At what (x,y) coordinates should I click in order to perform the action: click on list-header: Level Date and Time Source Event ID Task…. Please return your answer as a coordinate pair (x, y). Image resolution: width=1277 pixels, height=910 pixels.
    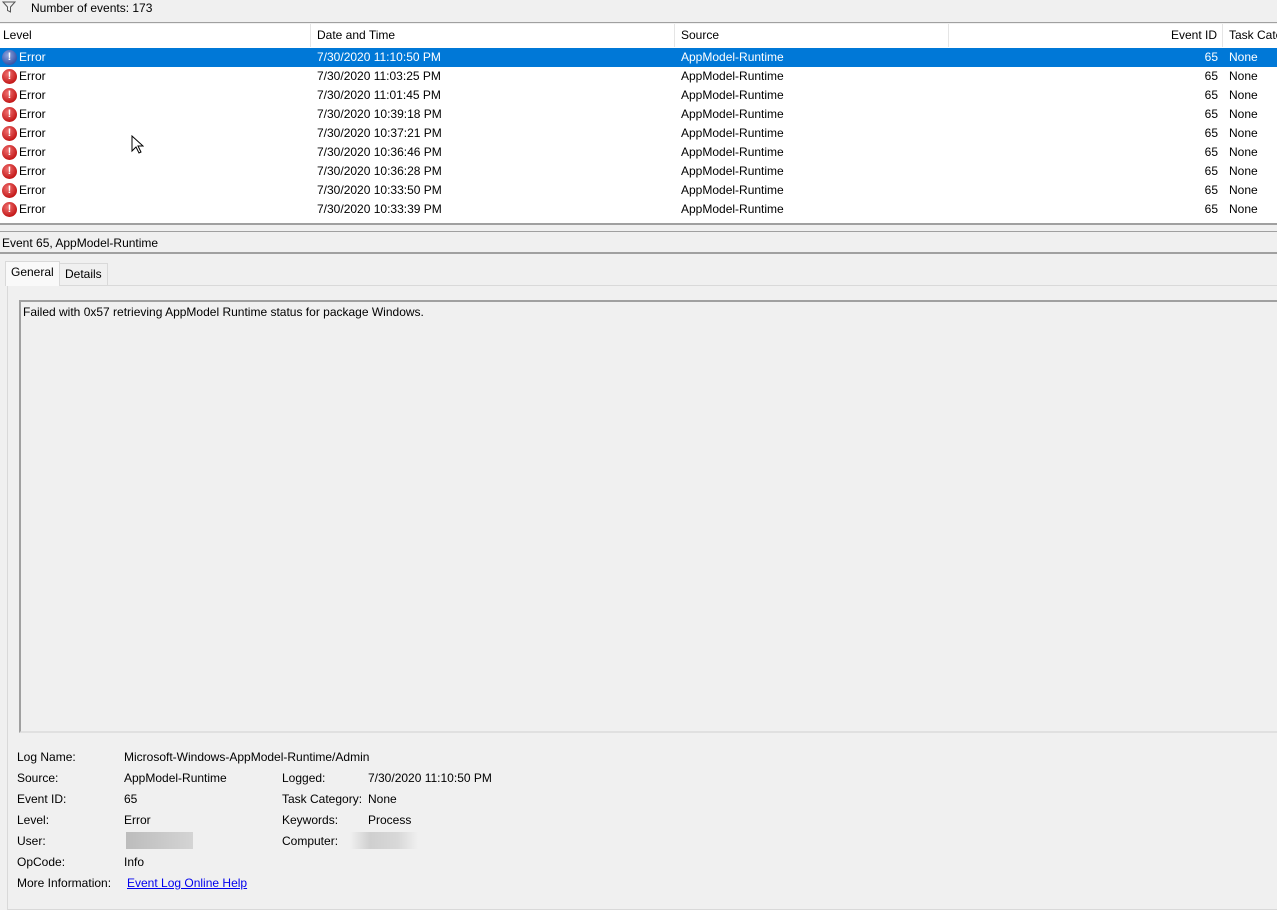
    Looking at the image, I should click on (638, 35).